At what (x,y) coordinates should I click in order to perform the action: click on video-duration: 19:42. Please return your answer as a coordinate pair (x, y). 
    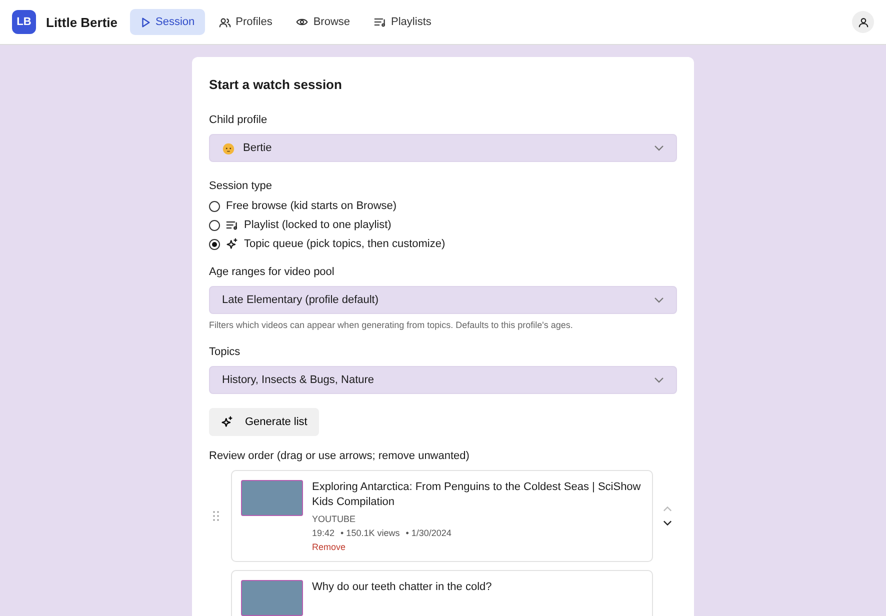
    Looking at the image, I should click on (323, 533).